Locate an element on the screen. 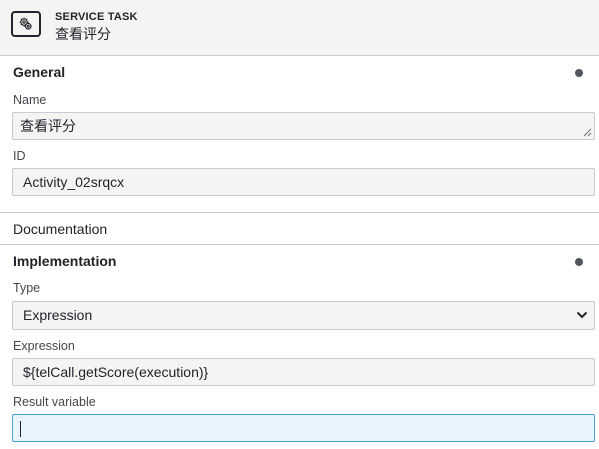 This screenshot has height=449, width=599. element-name-label: 查看评分 is located at coordinates (83, 34).